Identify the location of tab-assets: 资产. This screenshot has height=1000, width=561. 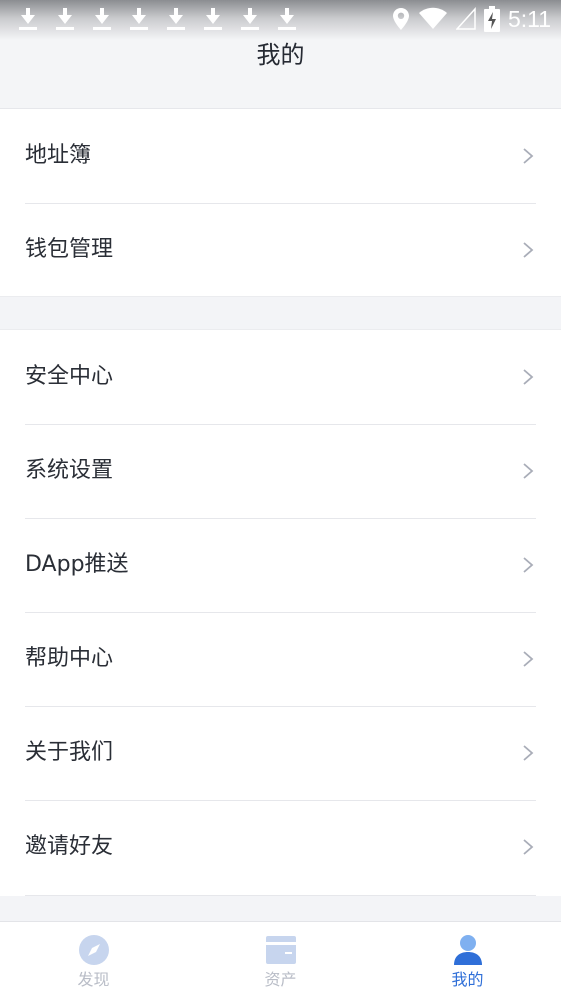
(280, 961).